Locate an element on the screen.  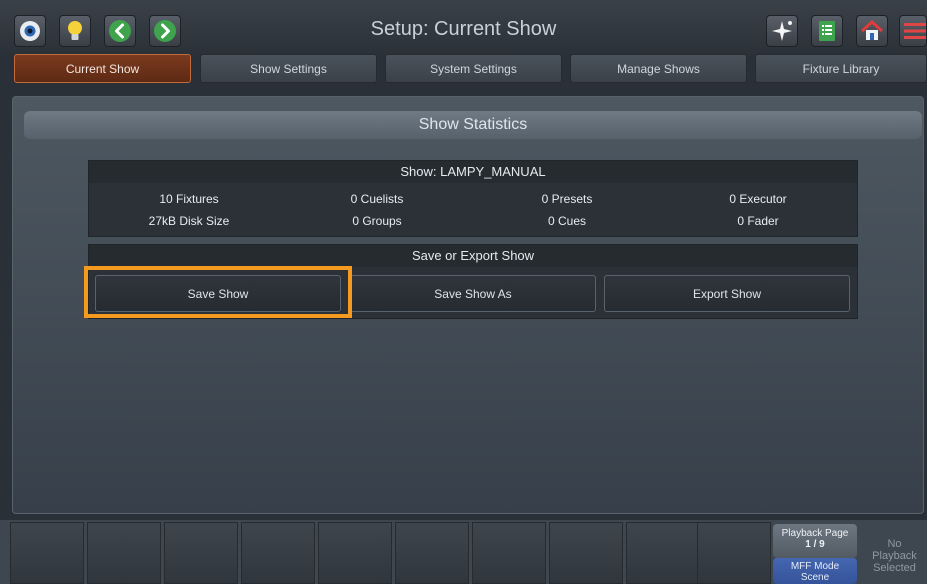
forward-button is located at coordinates (165, 31).